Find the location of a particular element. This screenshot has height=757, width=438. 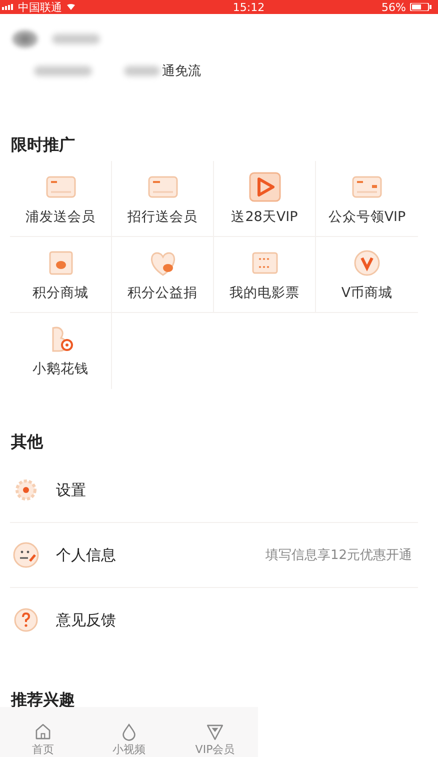

avatar is located at coordinates (25, 39).